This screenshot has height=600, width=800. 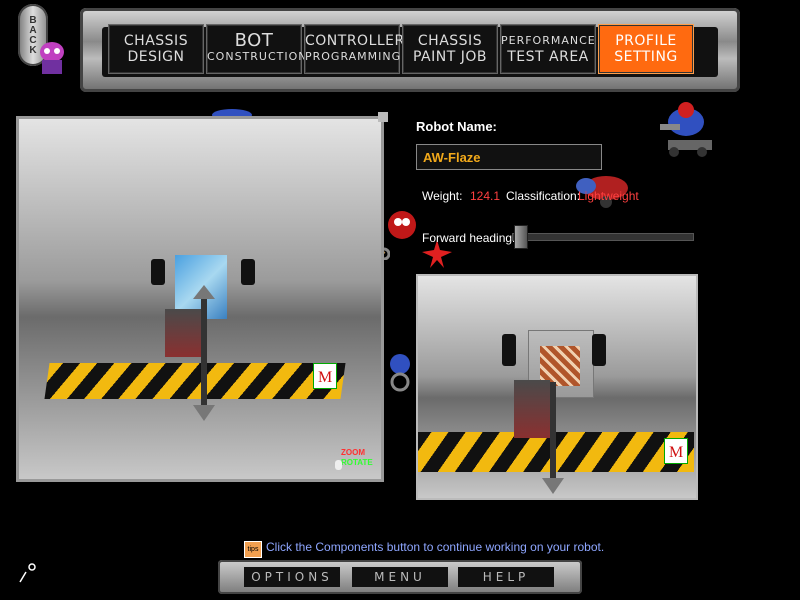 I want to click on classification-label: Classification:, so click(x=543, y=196).